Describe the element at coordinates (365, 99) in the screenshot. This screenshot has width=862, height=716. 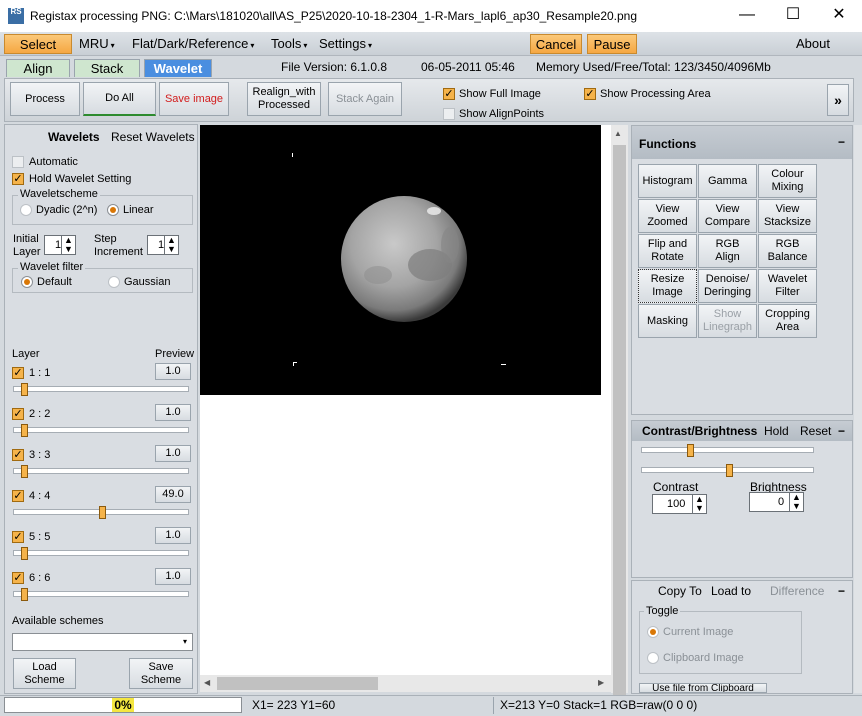
I see `stack-again-button: Stack Again` at that location.